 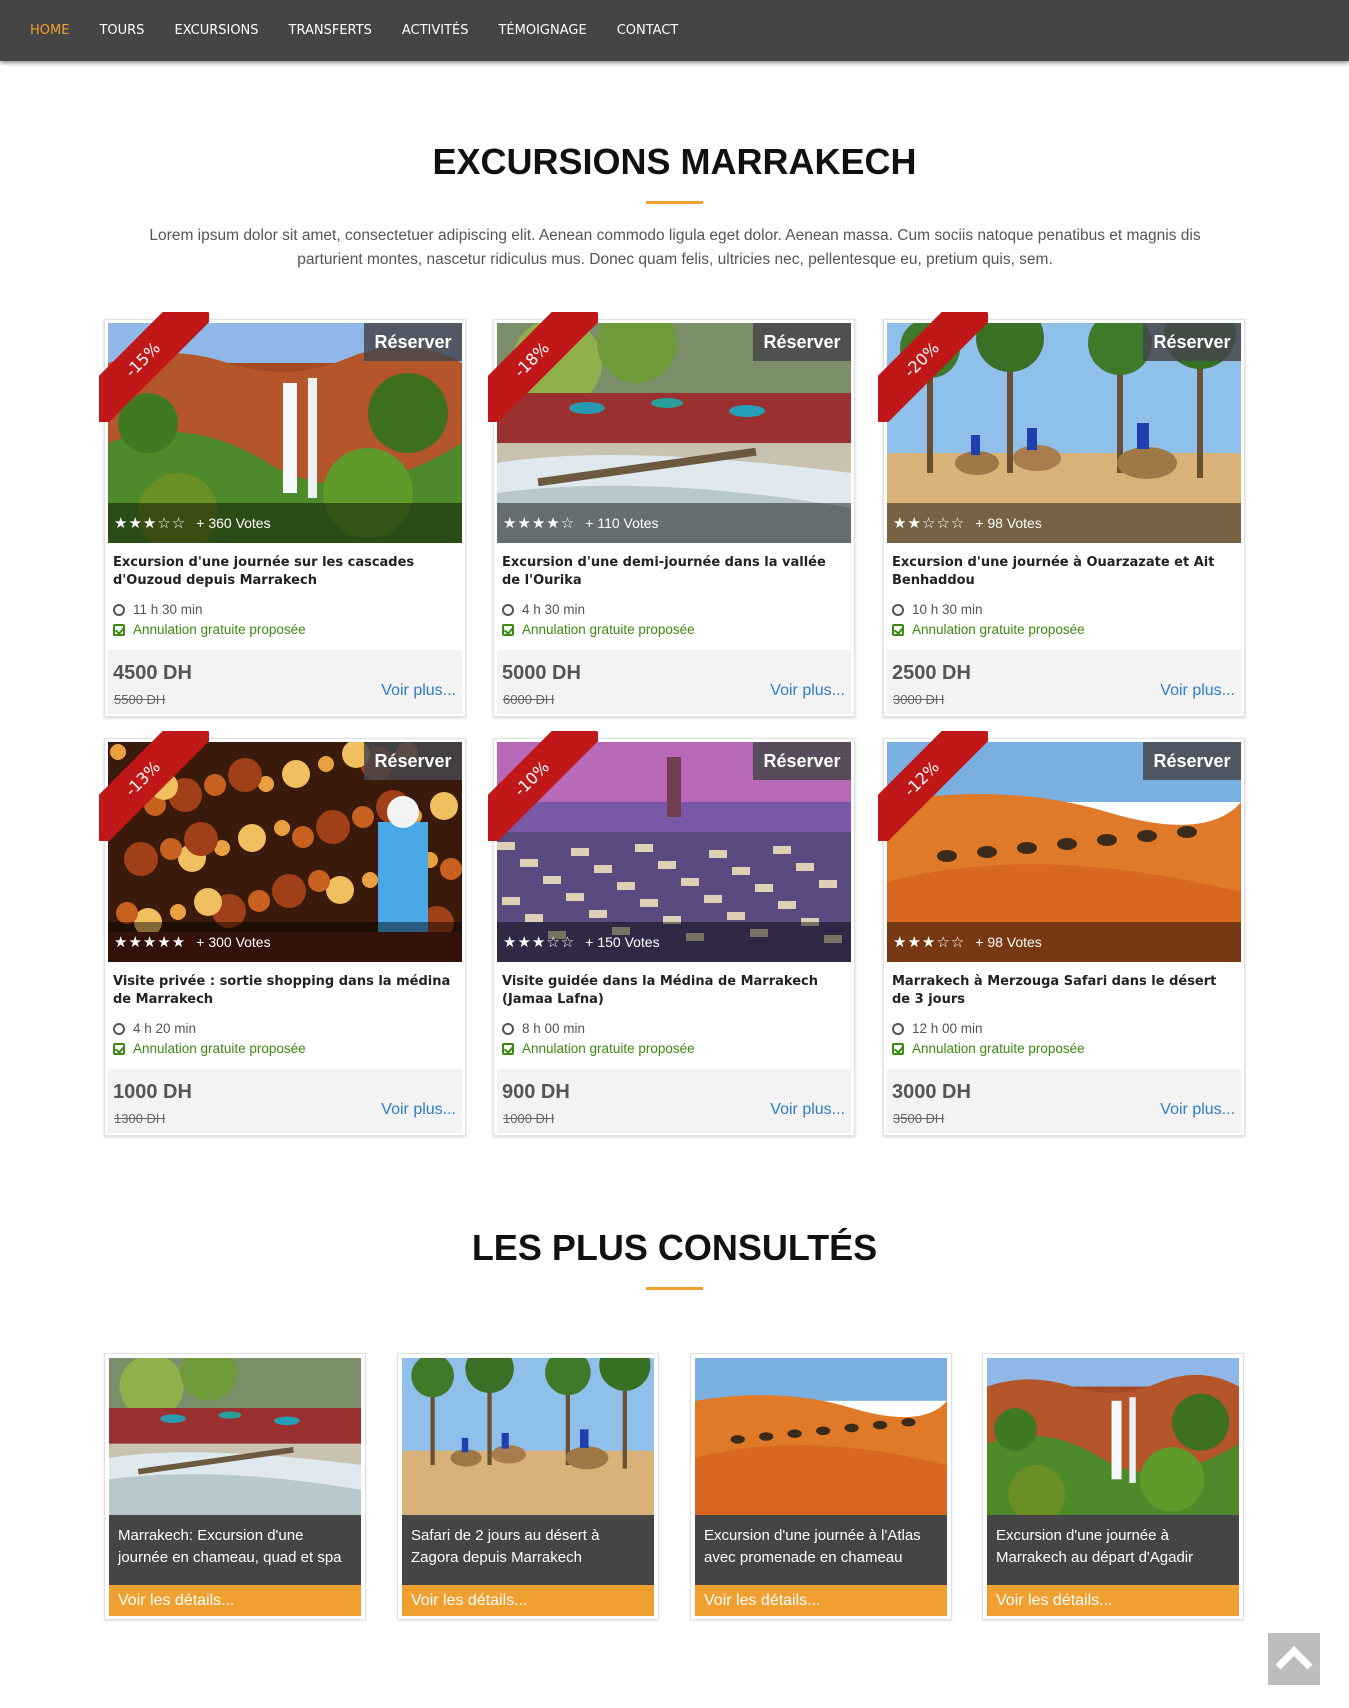 I want to click on price: 3000 DH, so click(x=931, y=1092).